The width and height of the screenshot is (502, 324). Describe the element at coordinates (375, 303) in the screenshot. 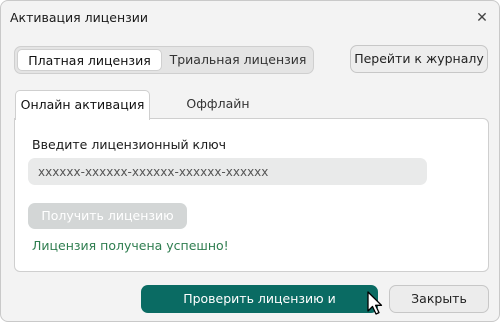

I see `mouse-pointer-icon` at that location.